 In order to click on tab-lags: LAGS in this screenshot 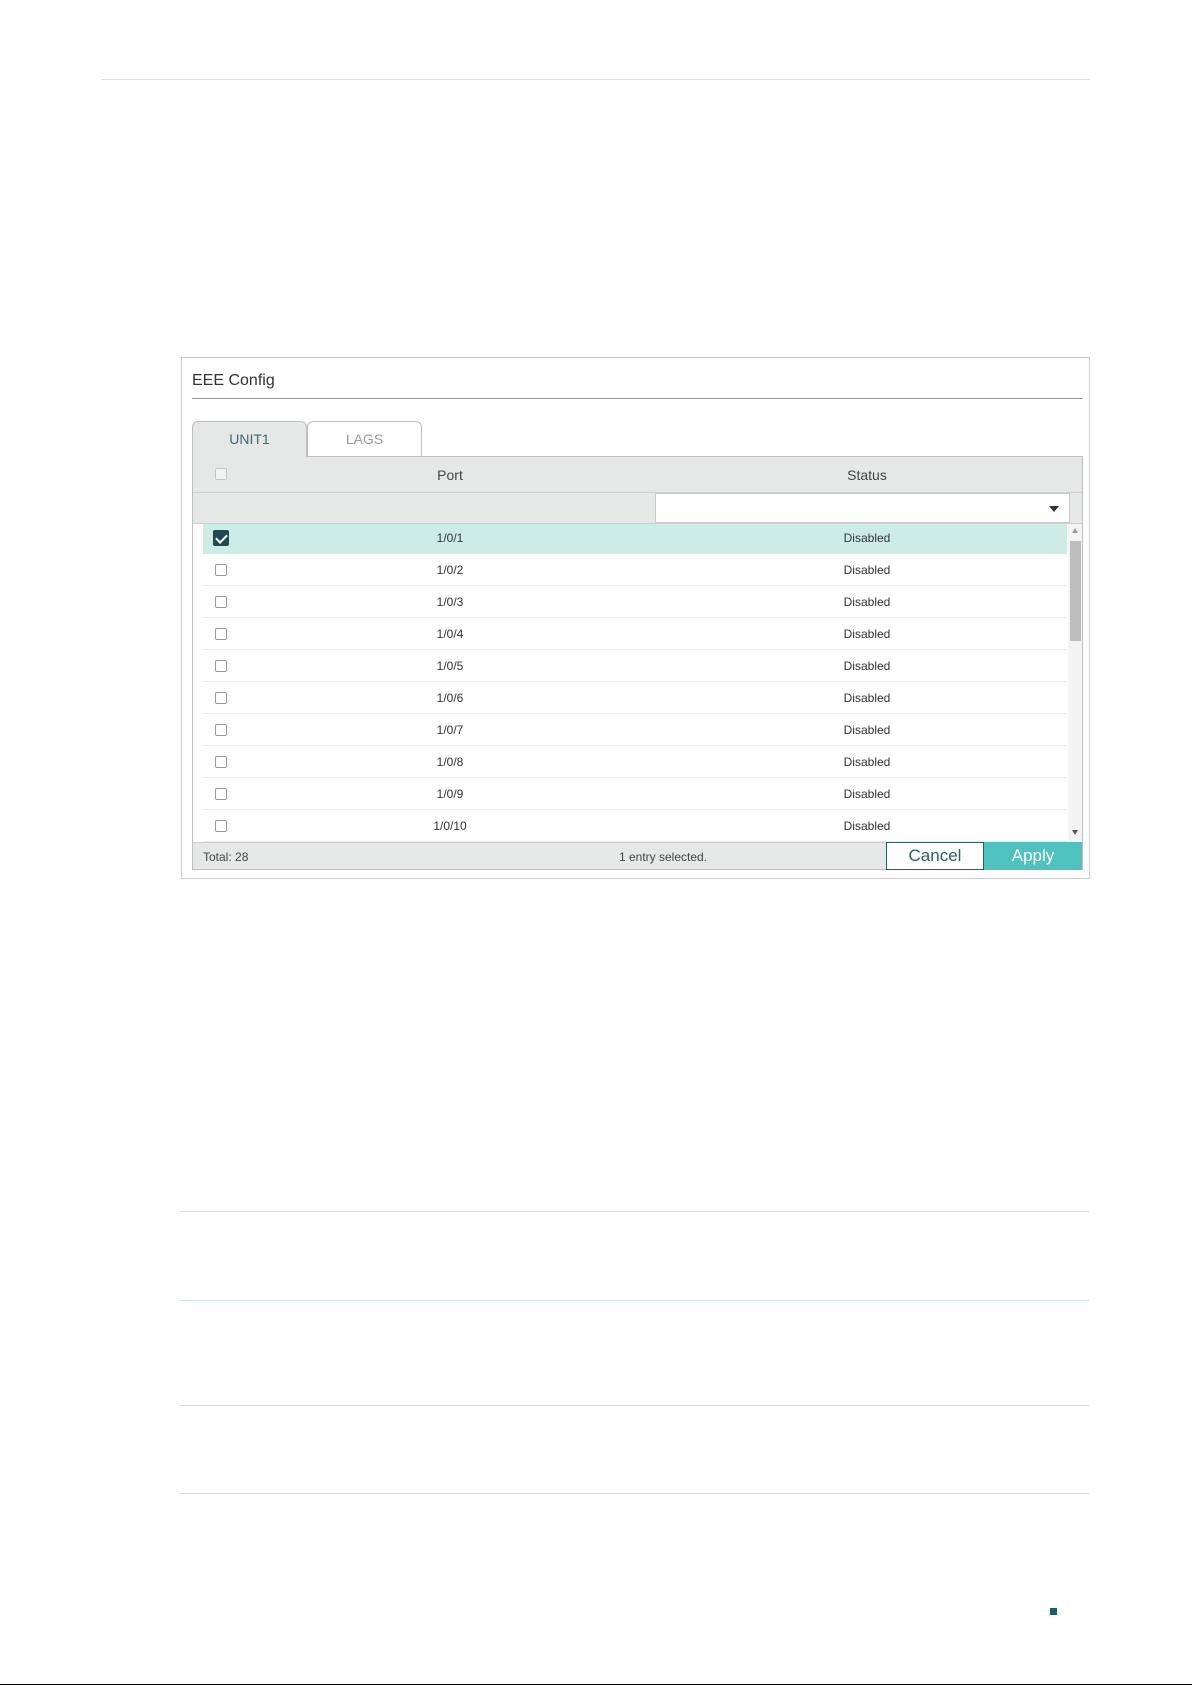, I will do `click(364, 438)`.